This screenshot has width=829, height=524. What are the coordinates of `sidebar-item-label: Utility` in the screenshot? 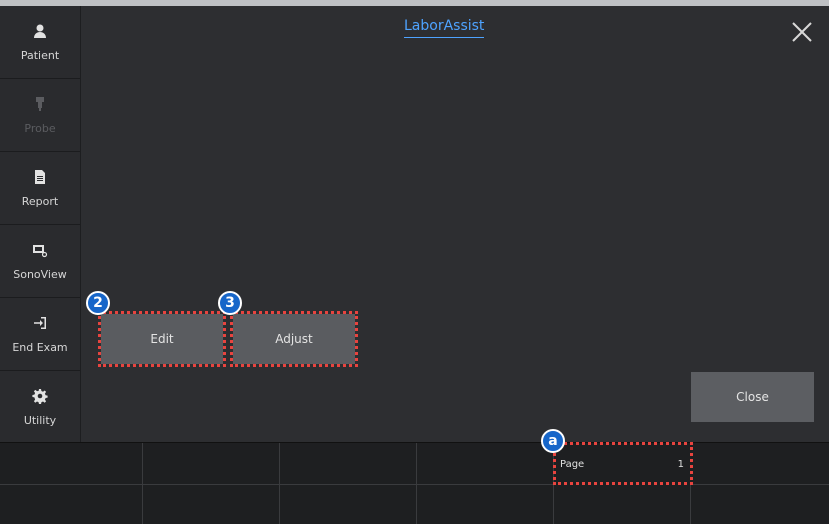 It's located at (40, 420).